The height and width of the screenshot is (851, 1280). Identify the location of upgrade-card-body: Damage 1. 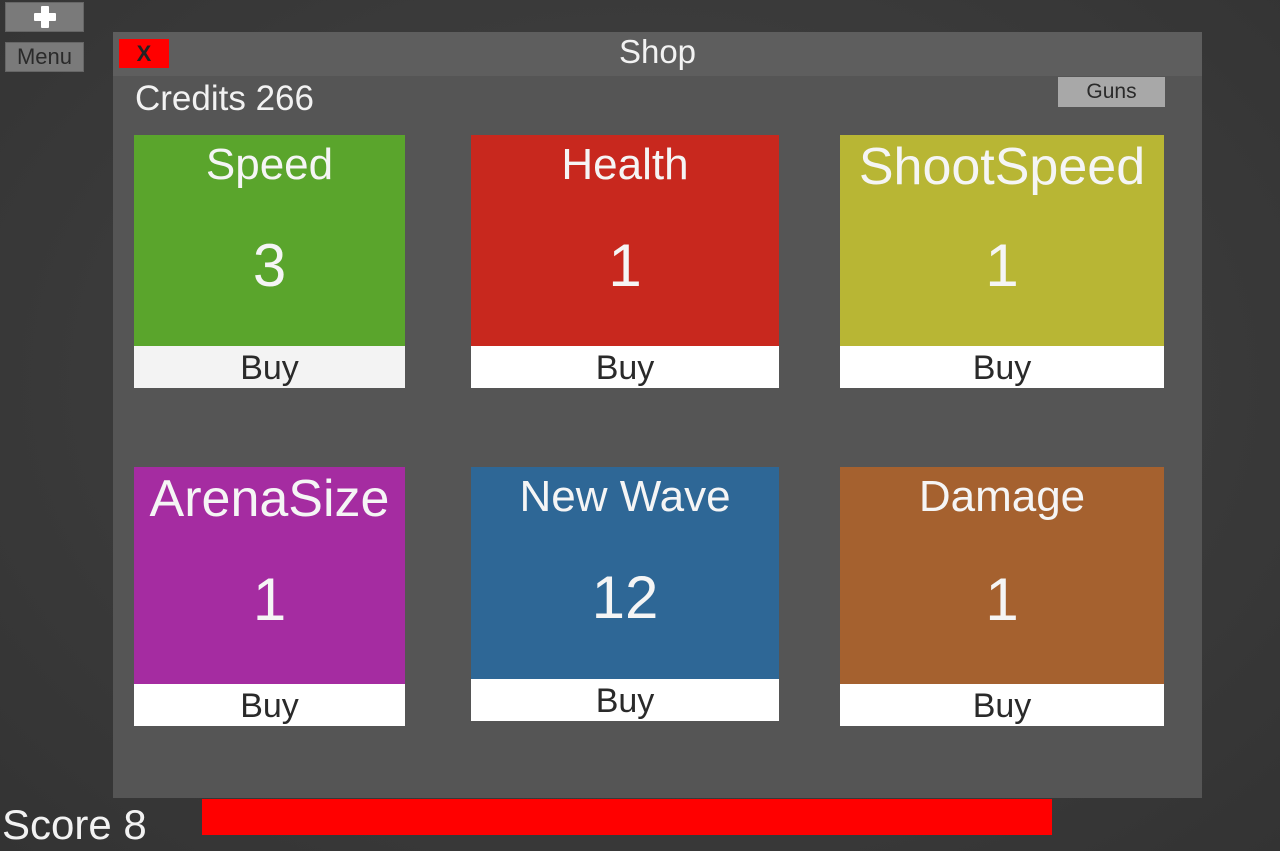
(1002, 575).